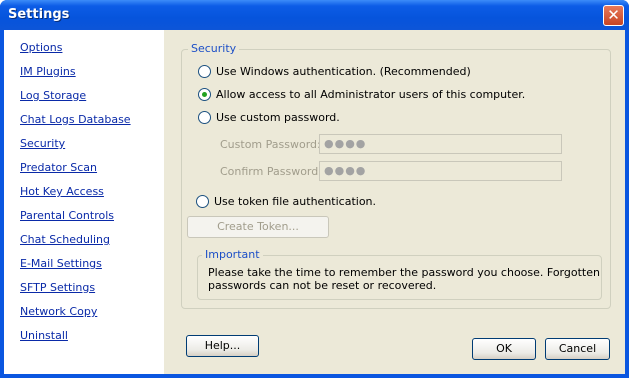 This screenshot has height=378, width=629. What do you see at coordinates (504, 349) in the screenshot?
I see `ok-button: OK` at bounding box center [504, 349].